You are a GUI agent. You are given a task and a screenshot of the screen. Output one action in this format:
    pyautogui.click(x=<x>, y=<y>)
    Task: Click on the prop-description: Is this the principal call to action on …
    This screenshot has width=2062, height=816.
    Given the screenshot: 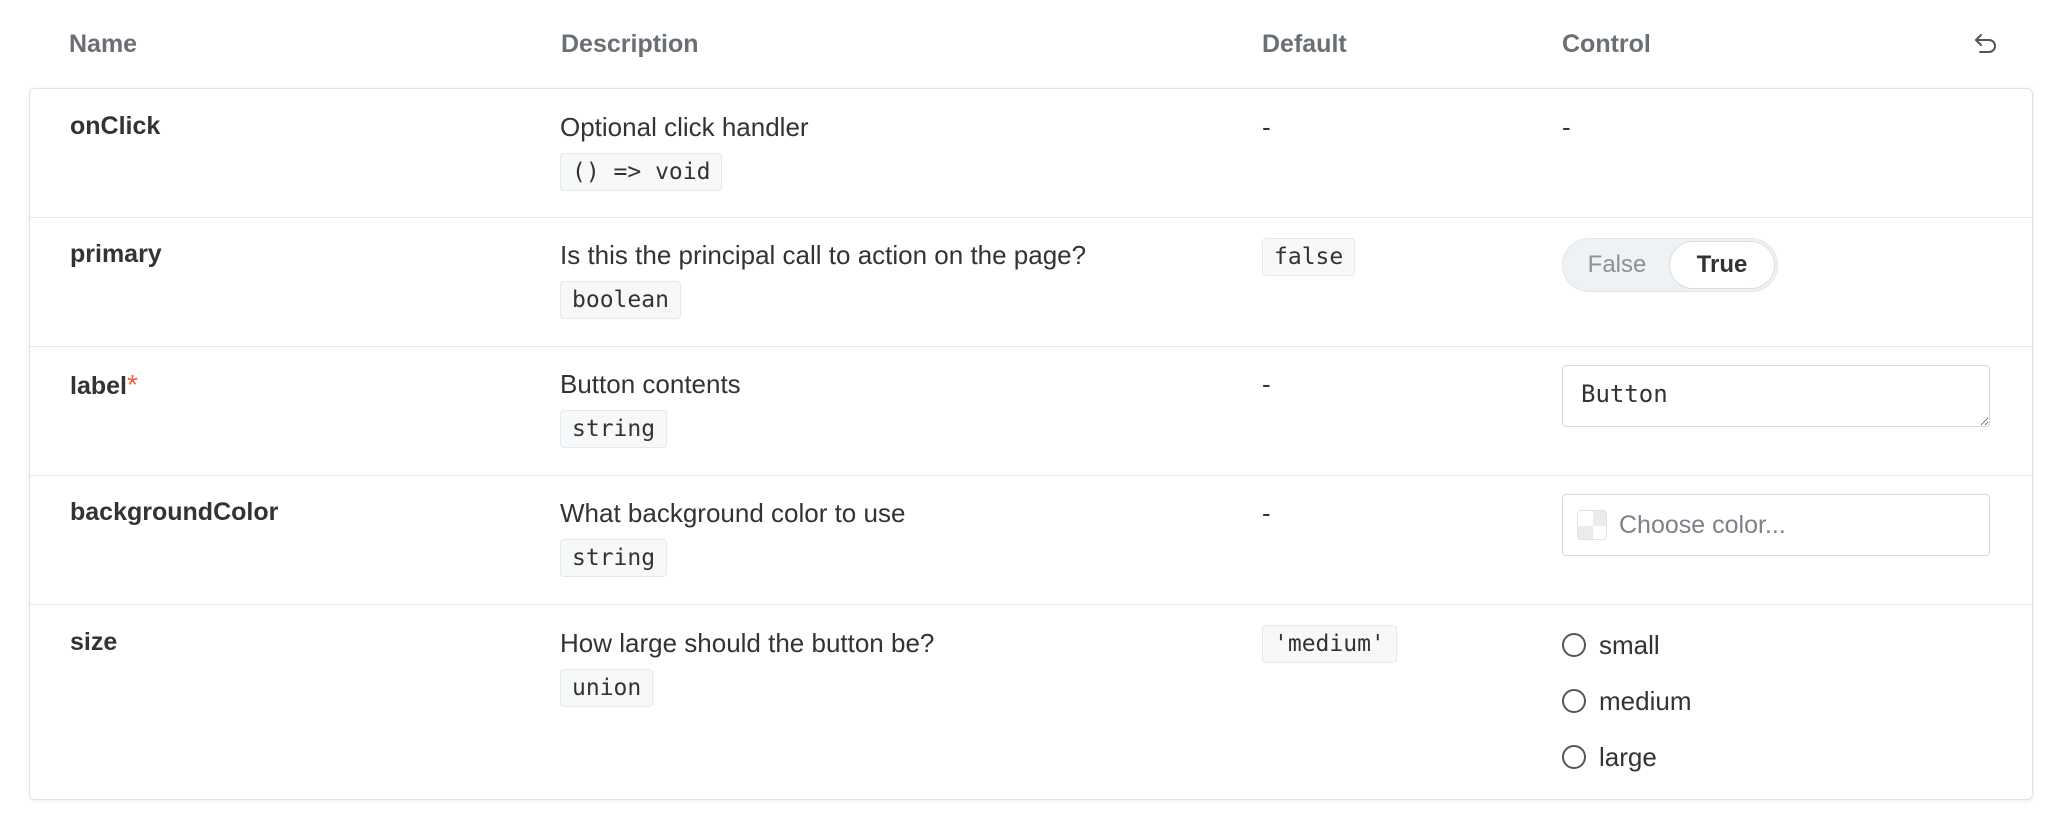 What is the action you would take?
    pyautogui.click(x=823, y=255)
    